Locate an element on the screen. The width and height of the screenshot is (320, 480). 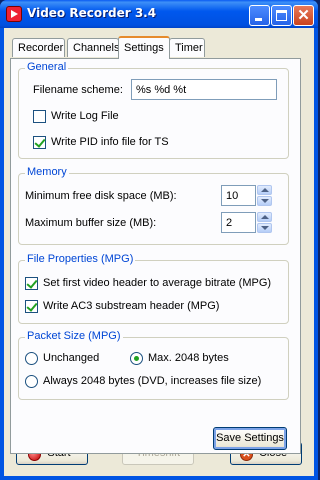
minimize-icon is located at coordinates (258, 19).